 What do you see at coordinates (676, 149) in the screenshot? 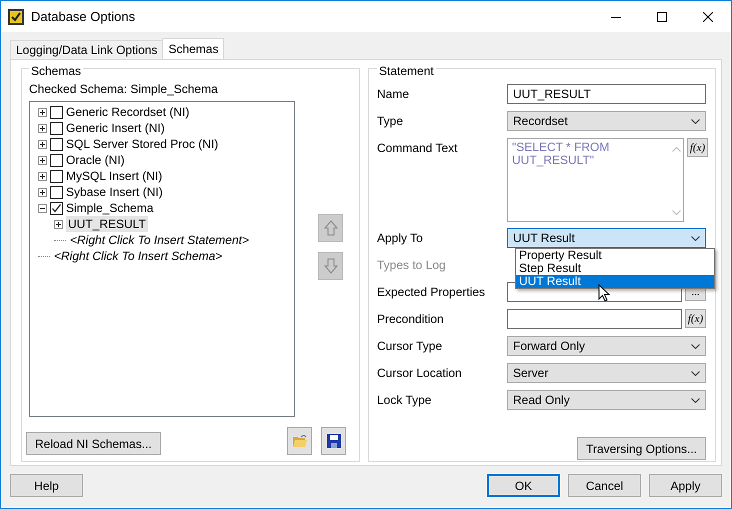
I see `scroll-up-icon` at bounding box center [676, 149].